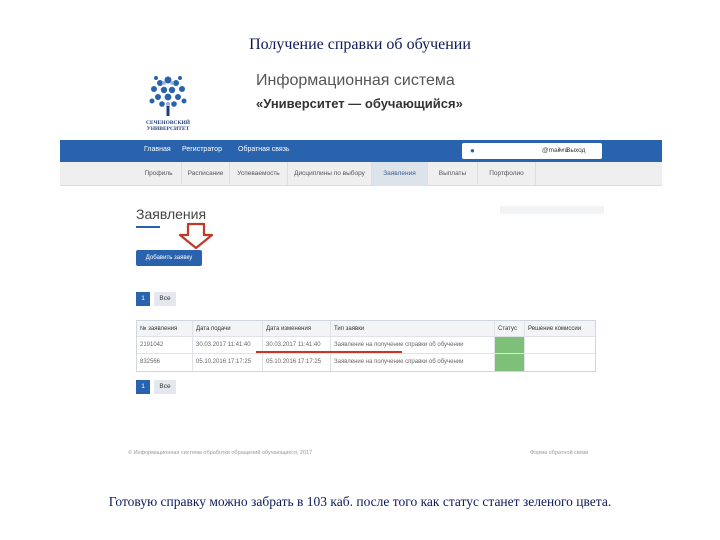  I want to click on user-login-box: ● @mail.ru ⇦ Выход, so click(532, 151).